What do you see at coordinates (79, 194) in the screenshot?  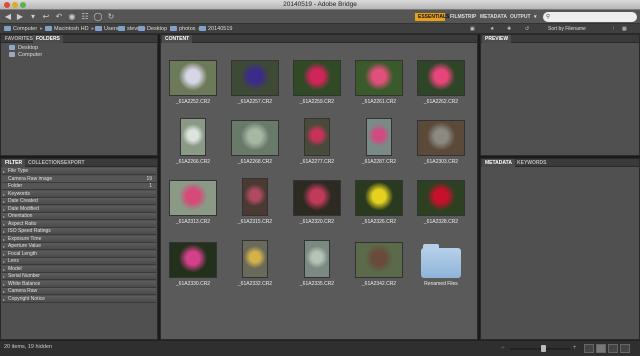 I see `filter-category: ▸ Keywords` at bounding box center [79, 194].